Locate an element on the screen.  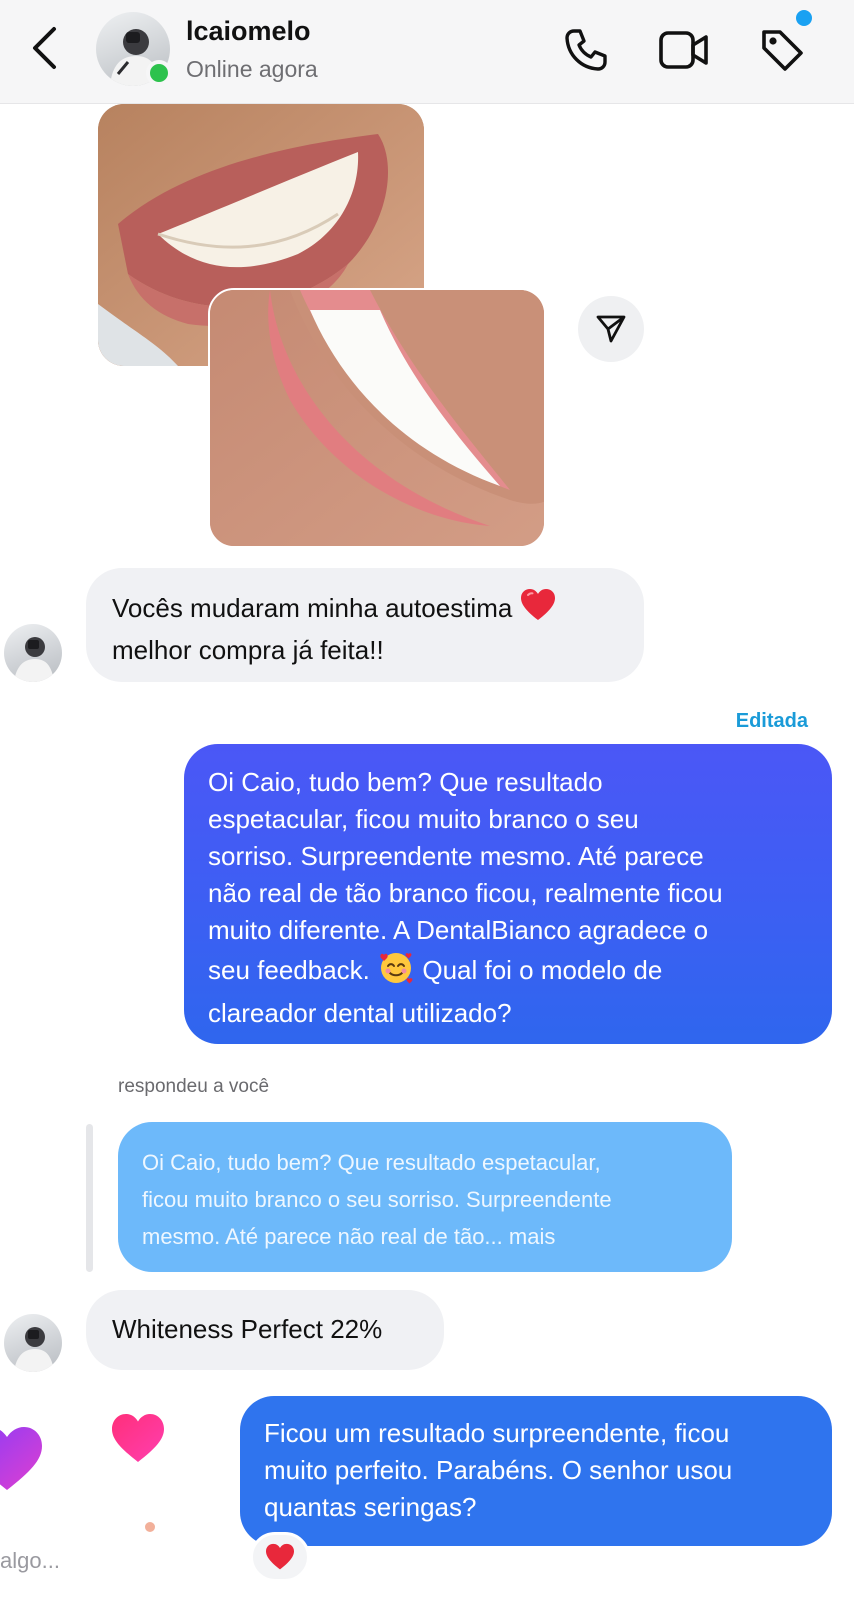
message-line: seu feedback. is located at coordinates (289, 969).